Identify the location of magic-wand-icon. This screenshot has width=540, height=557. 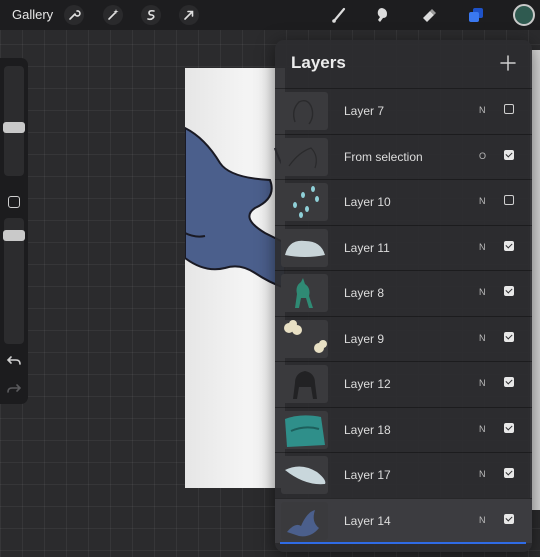
(113, 15).